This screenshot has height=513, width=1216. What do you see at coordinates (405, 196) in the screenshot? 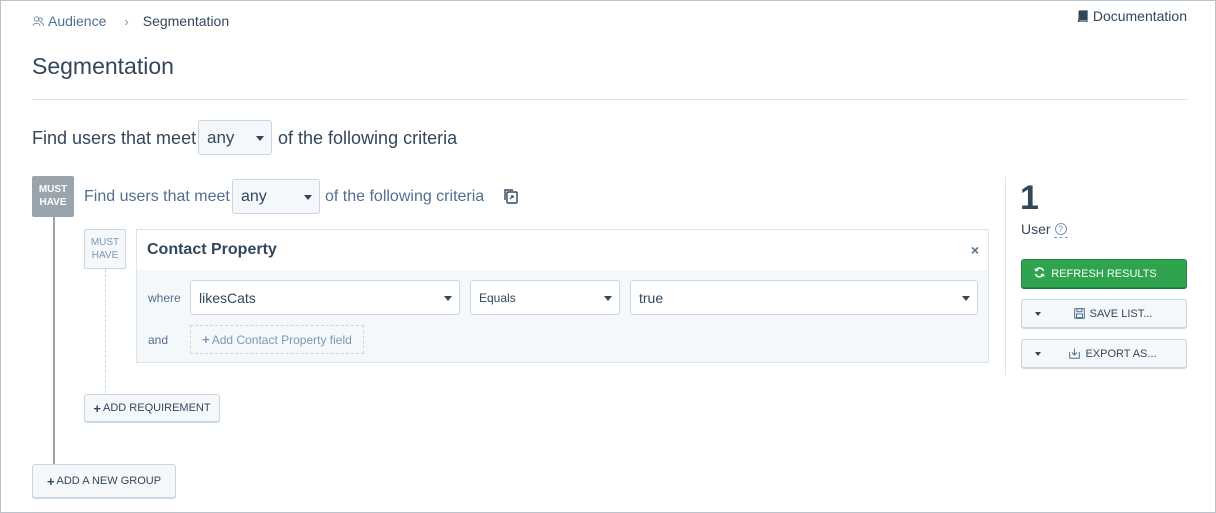
I see `group-criteria-suffix: of the following criteria` at bounding box center [405, 196].